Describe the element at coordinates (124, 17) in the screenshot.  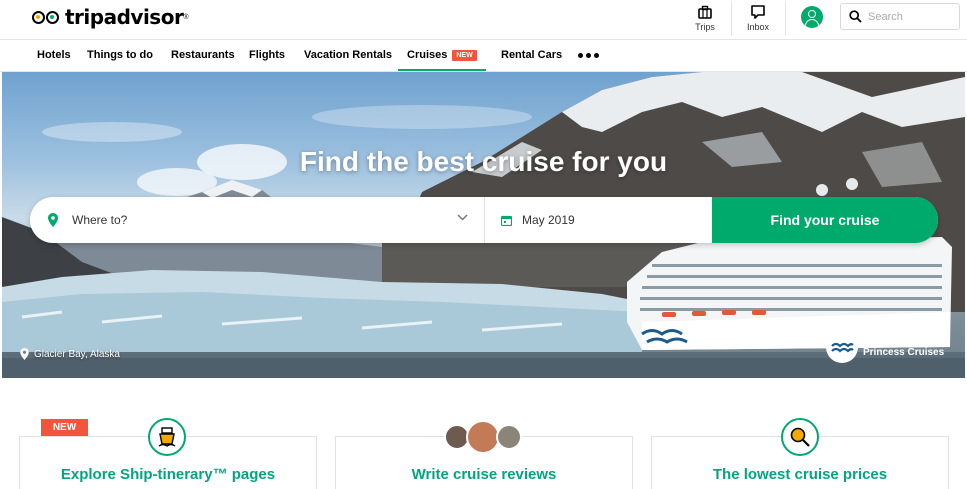
I see `logo-wordmark: tripadvisor` at that location.